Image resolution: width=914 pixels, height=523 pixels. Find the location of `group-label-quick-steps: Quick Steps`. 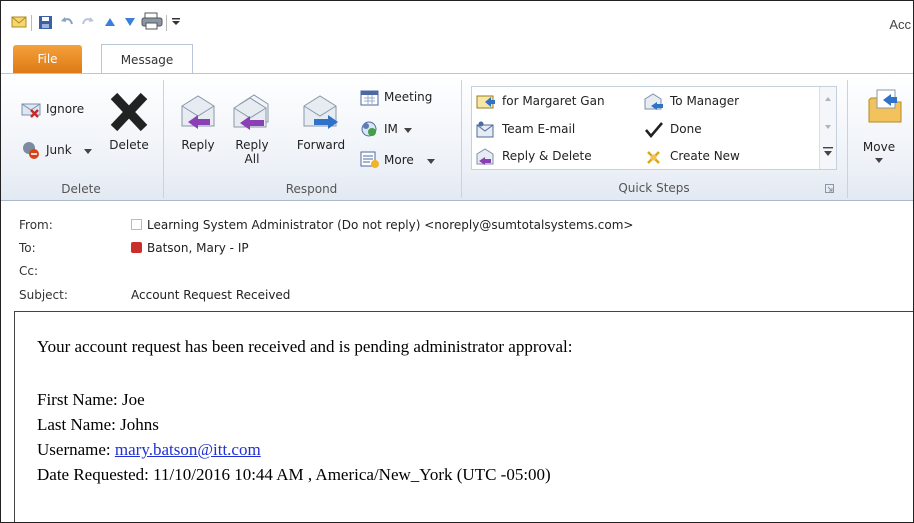

group-label-quick-steps: Quick Steps is located at coordinates (654, 188).